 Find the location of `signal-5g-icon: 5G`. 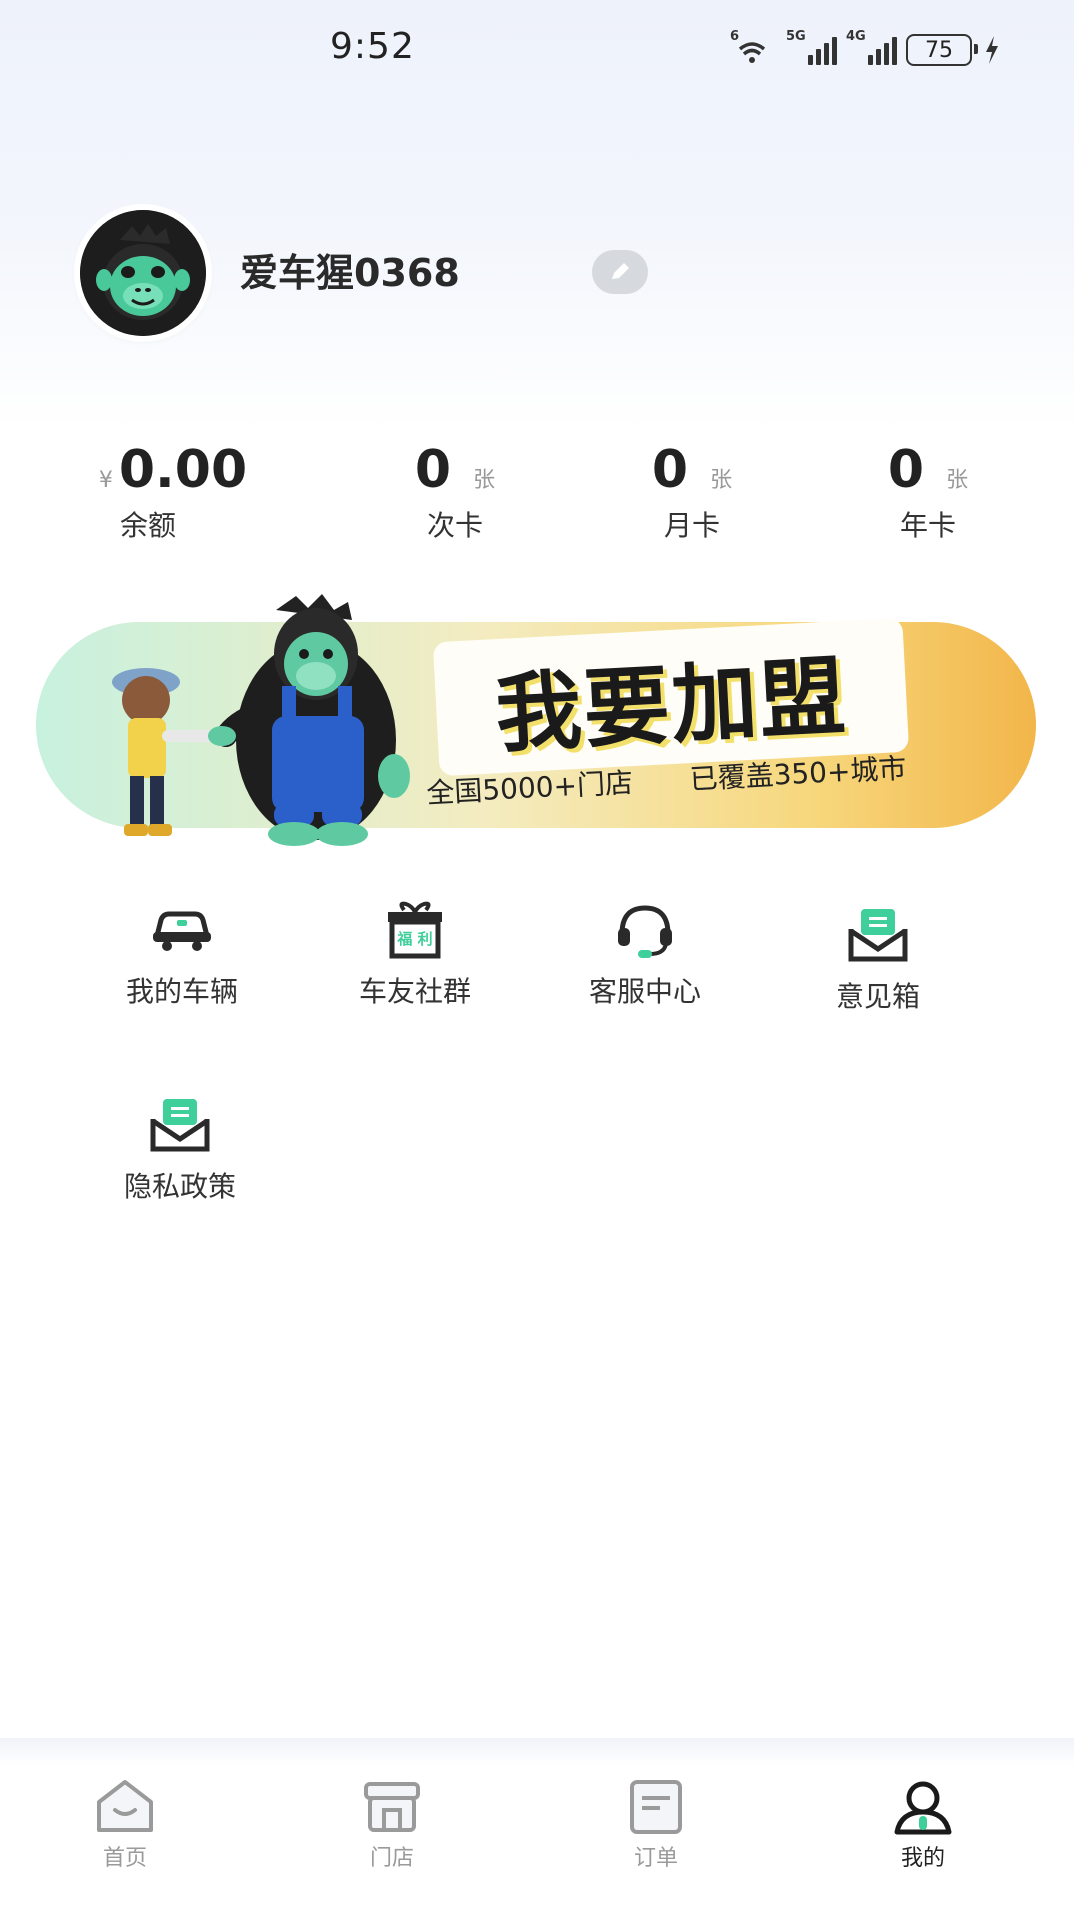

signal-5g-icon: 5G is located at coordinates (811, 47).